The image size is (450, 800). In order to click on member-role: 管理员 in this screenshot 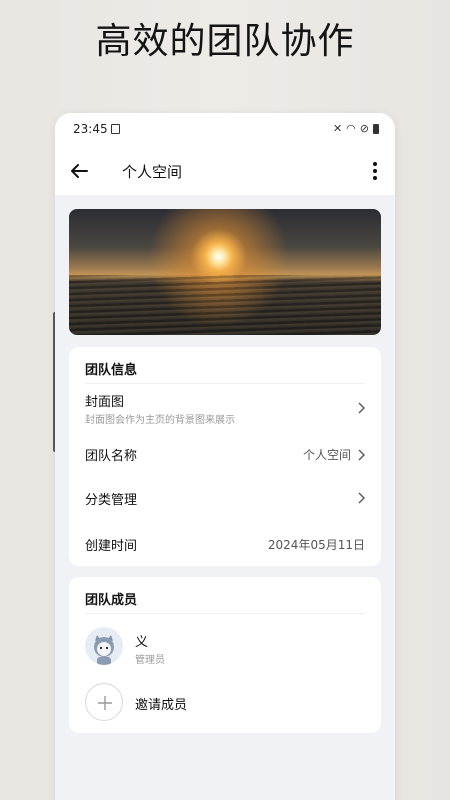, I will do `click(150, 660)`.